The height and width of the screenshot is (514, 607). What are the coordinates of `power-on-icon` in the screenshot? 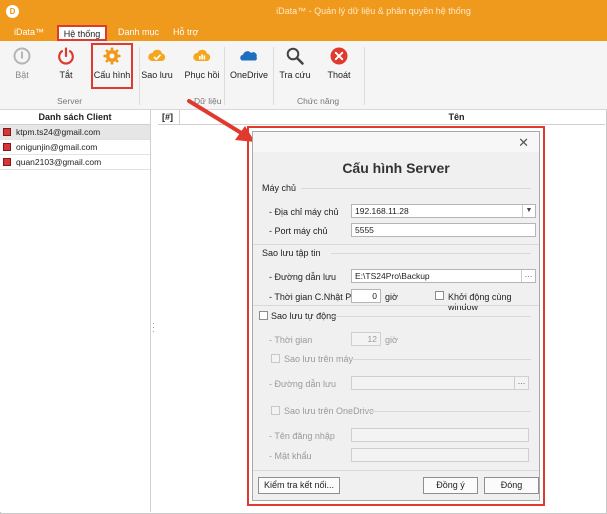 It's located at (22, 56).